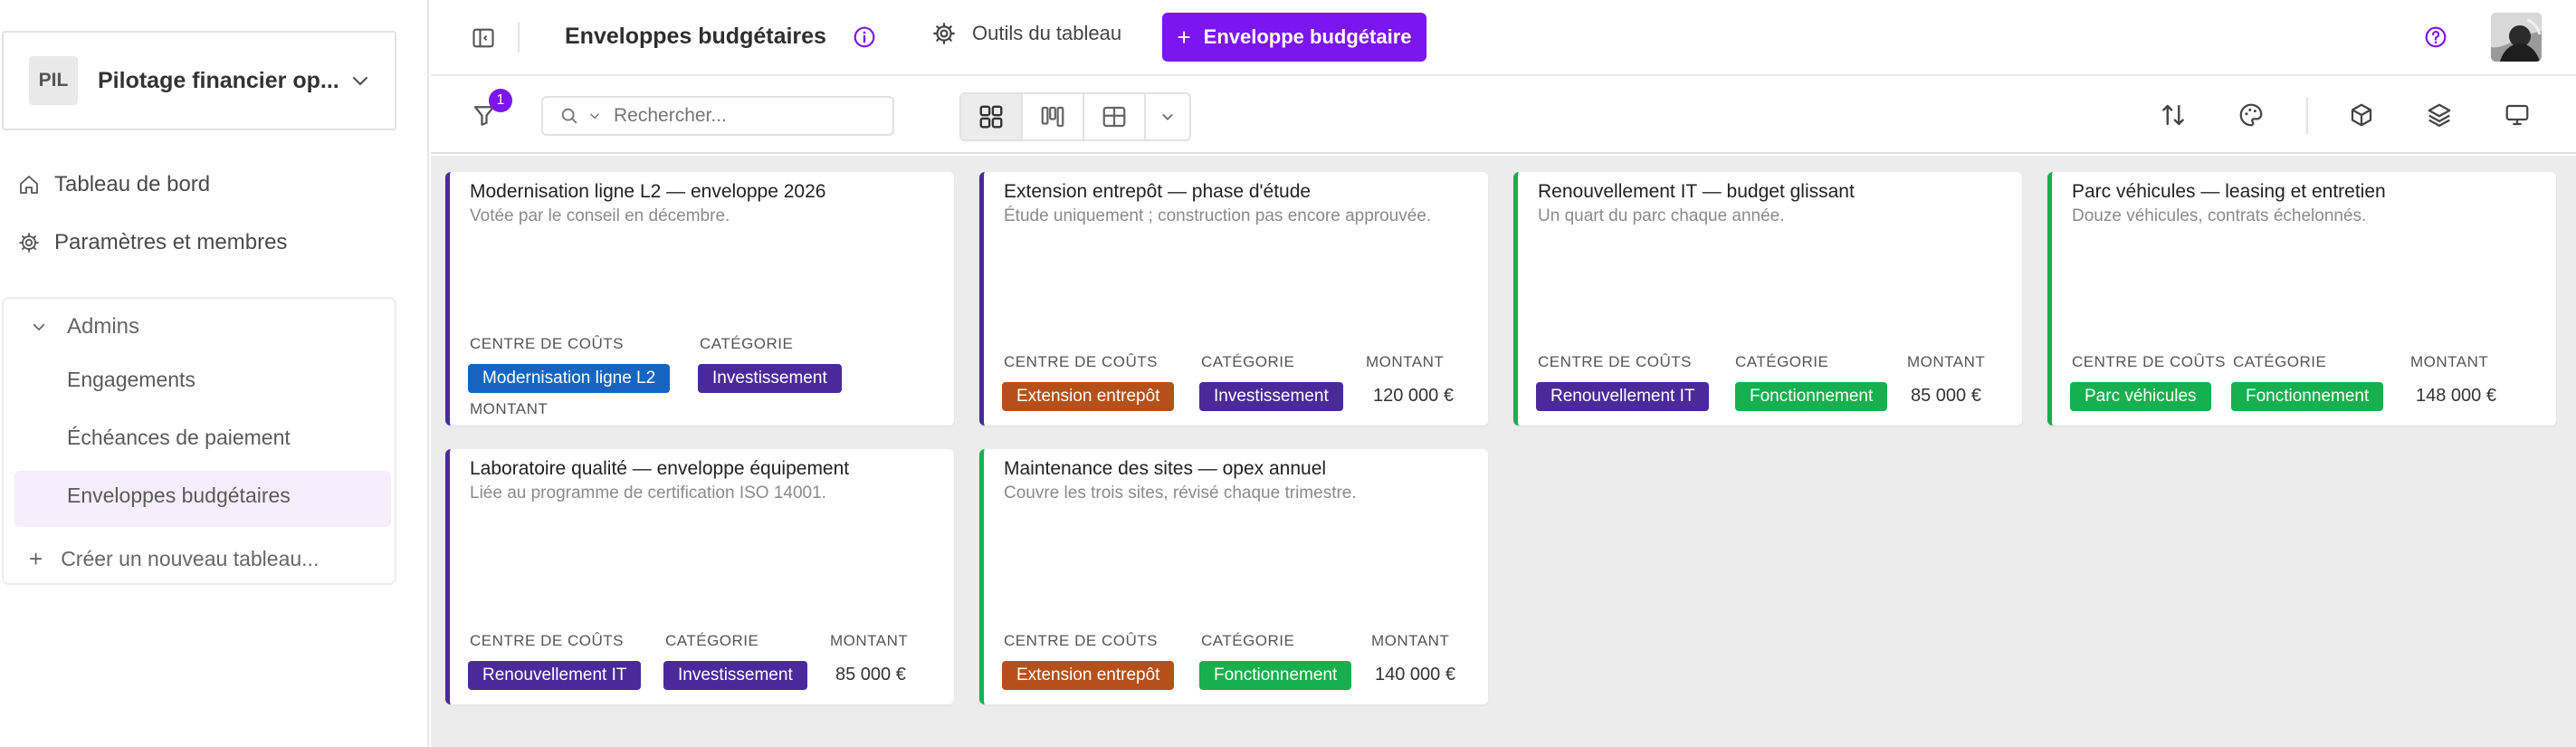 This screenshot has height=747, width=2576. Describe the element at coordinates (992, 116) in the screenshot. I see `view-gallery` at that location.